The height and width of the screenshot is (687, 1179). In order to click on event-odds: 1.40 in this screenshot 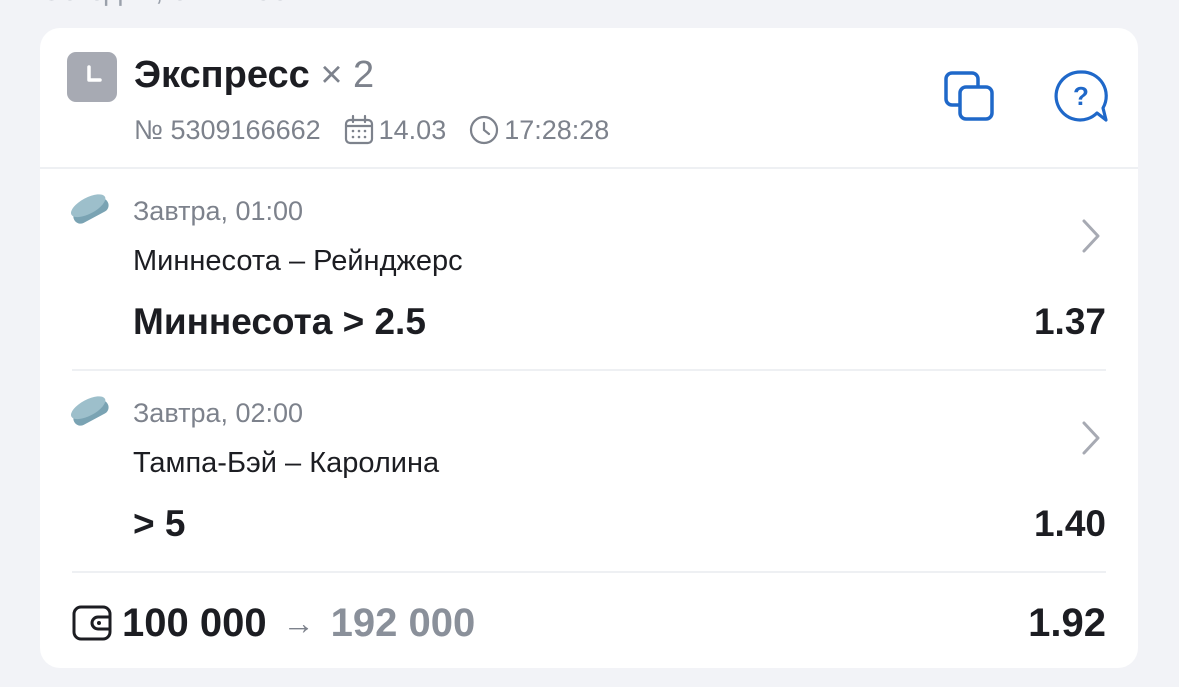, I will do `click(1069, 523)`.